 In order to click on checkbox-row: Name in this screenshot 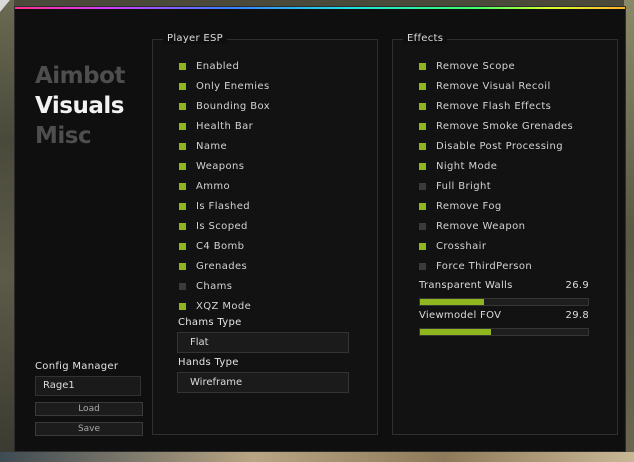, I will do `click(224, 146)`.